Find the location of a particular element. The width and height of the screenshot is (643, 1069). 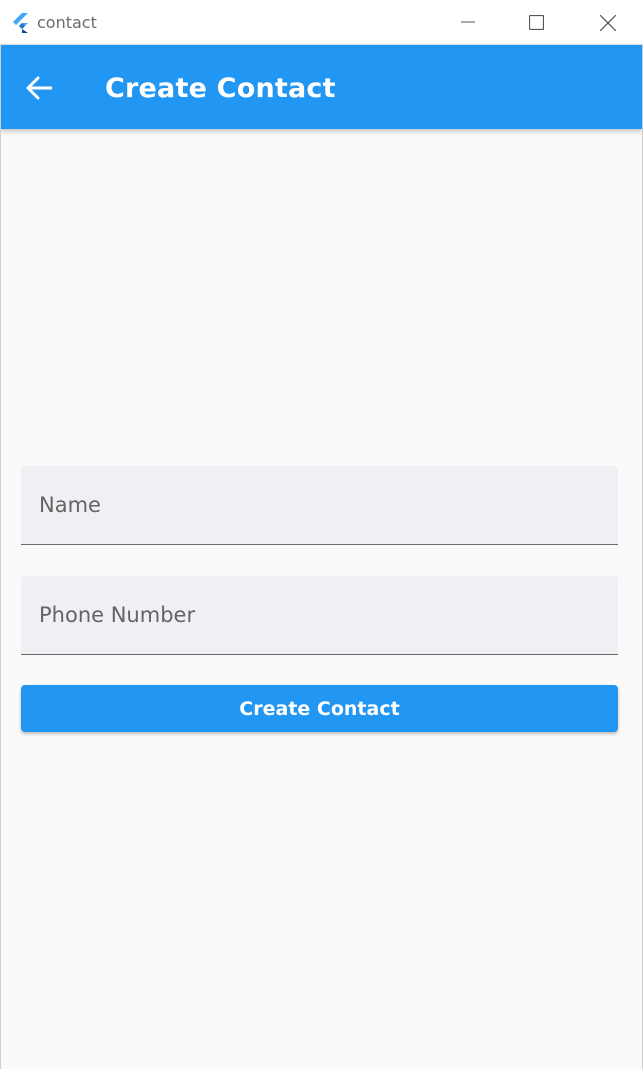

maximize-button is located at coordinates (536, 22).